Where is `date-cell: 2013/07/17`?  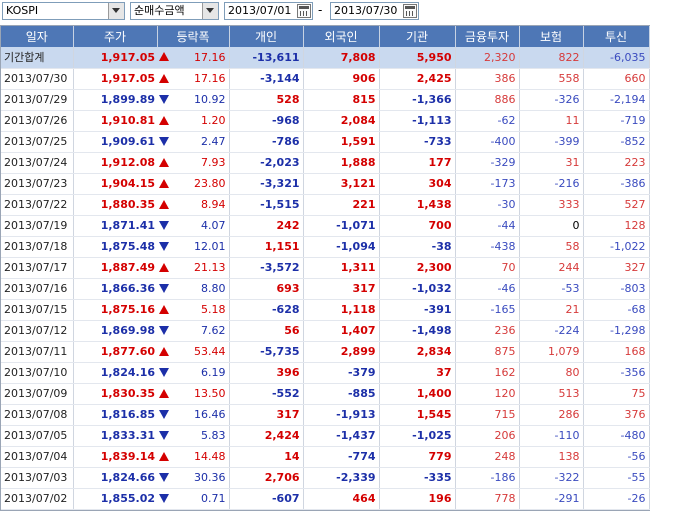 date-cell: 2013/07/17 is located at coordinates (37, 268).